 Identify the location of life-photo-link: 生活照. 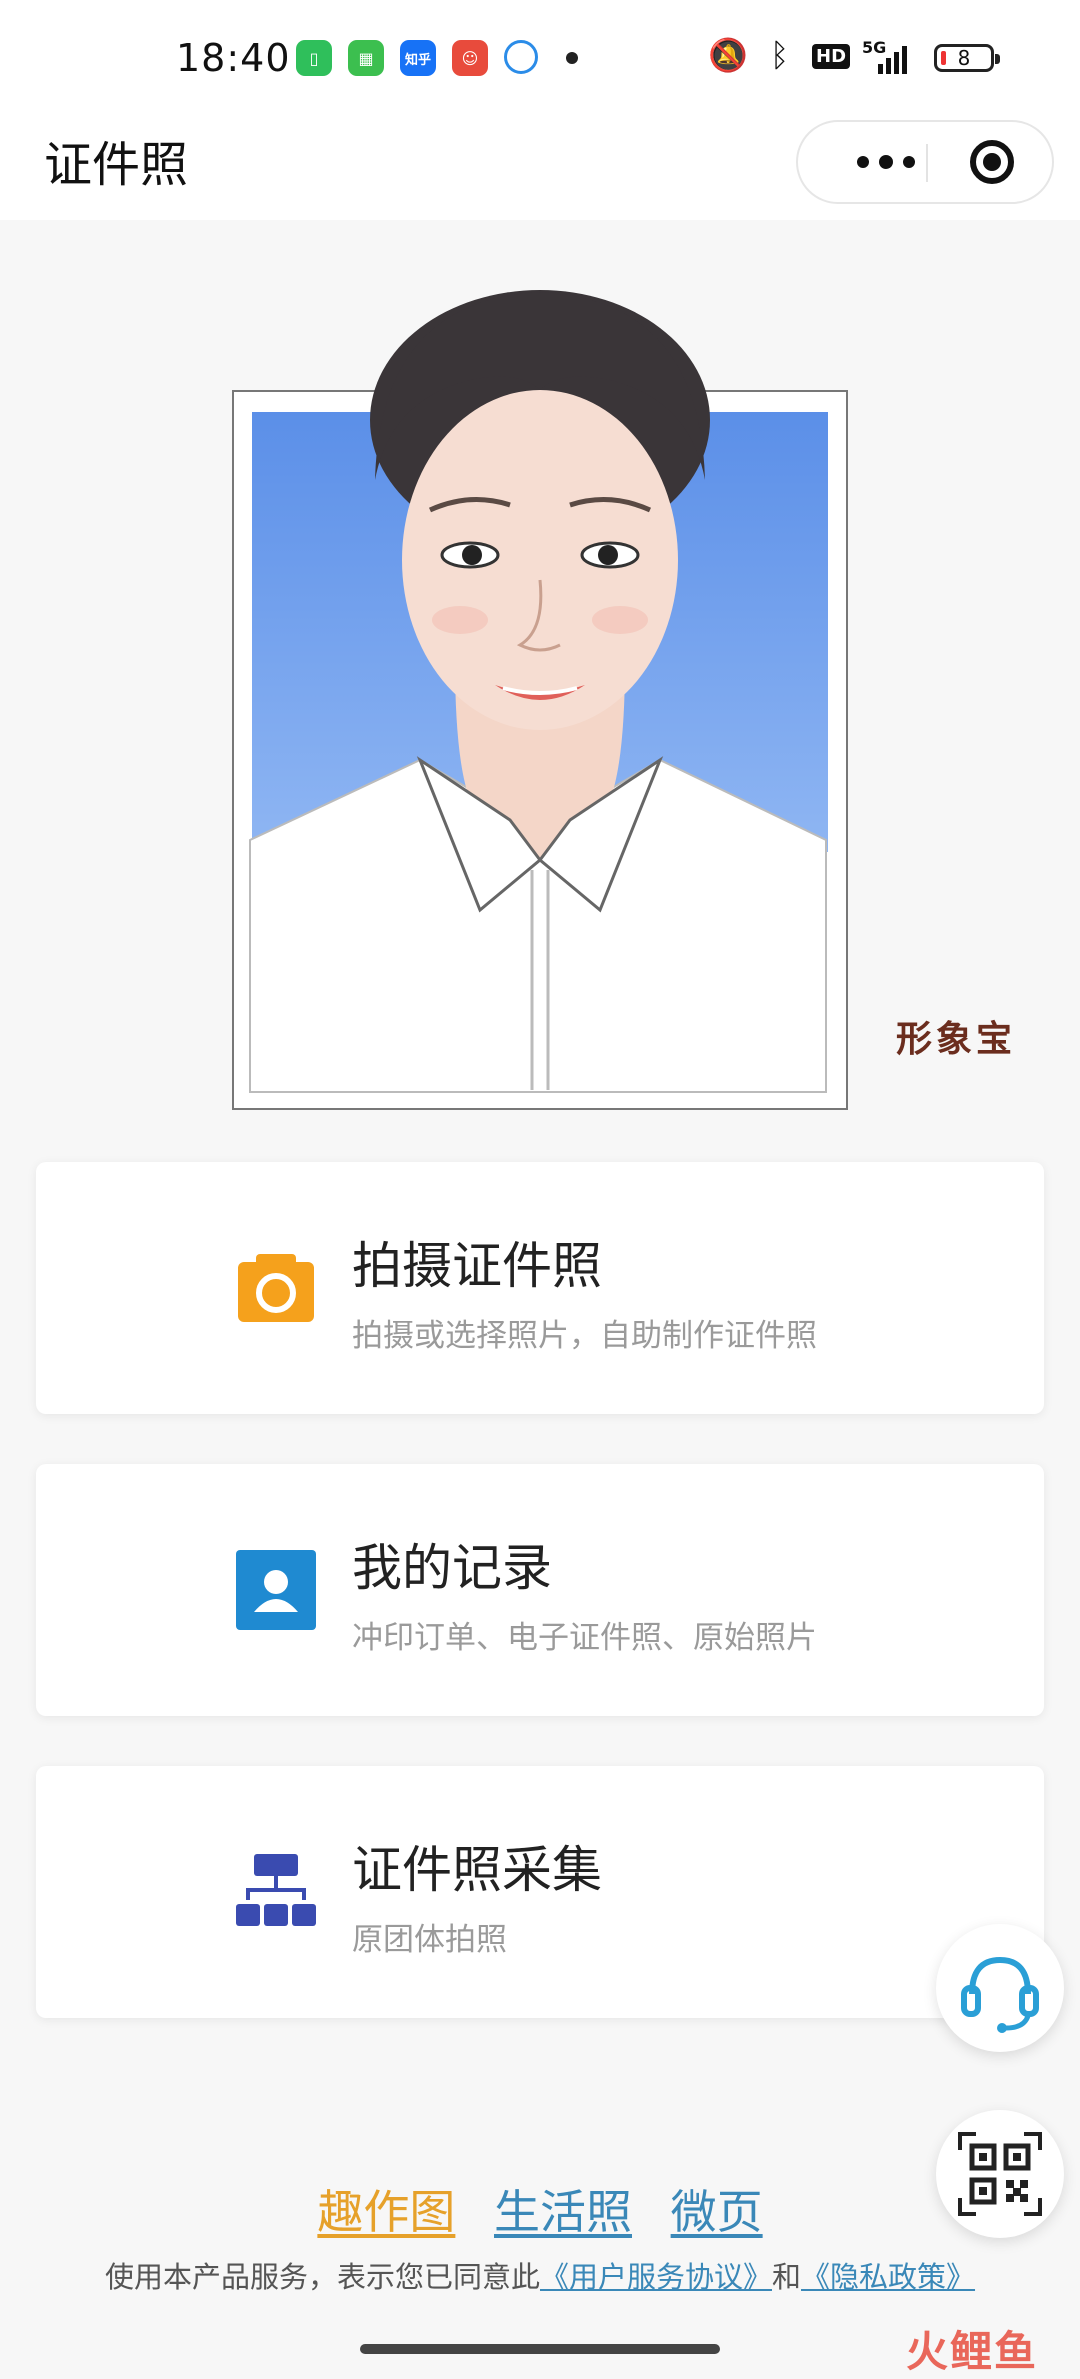
(563, 2212).